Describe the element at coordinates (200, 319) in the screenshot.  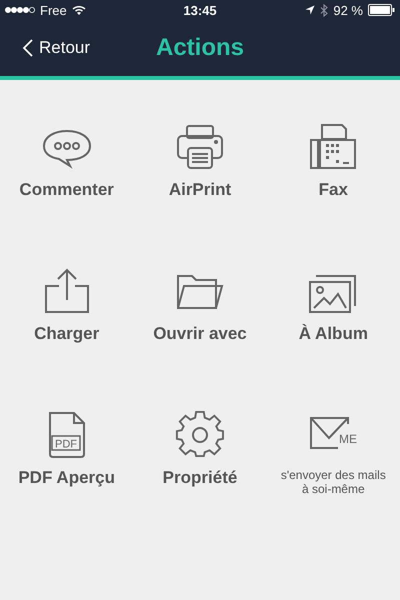
I see `action-button: Ouvrir avec` at that location.